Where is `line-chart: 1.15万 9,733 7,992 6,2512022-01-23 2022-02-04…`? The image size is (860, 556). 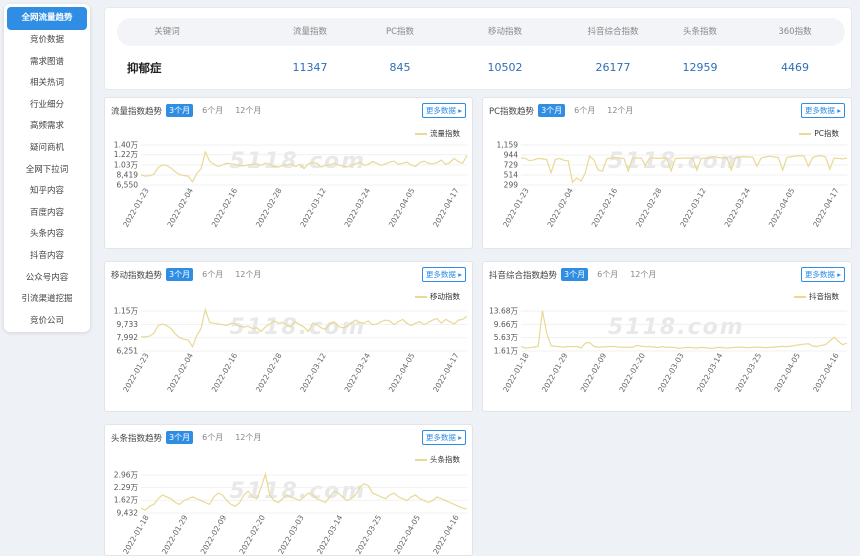 line-chart: 1.15万 9,733 7,992 6,2512022-01-23 2022-02-04… is located at coordinates (291, 350).